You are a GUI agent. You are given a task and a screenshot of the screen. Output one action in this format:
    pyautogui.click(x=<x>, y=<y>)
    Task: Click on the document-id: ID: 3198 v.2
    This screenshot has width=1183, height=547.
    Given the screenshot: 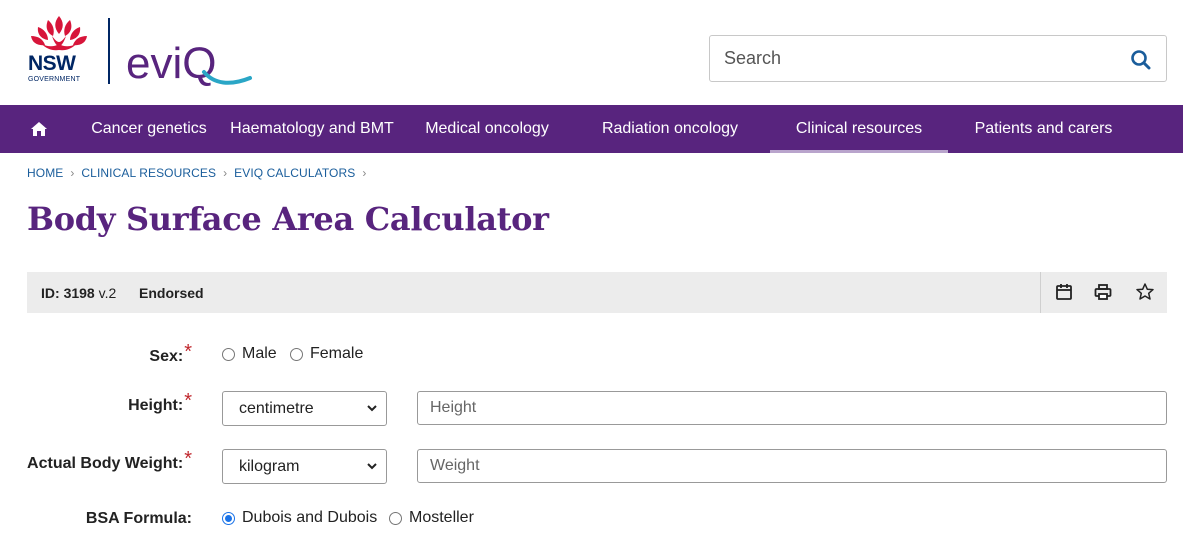 What is the action you would take?
    pyautogui.click(x=78, y=293)
    